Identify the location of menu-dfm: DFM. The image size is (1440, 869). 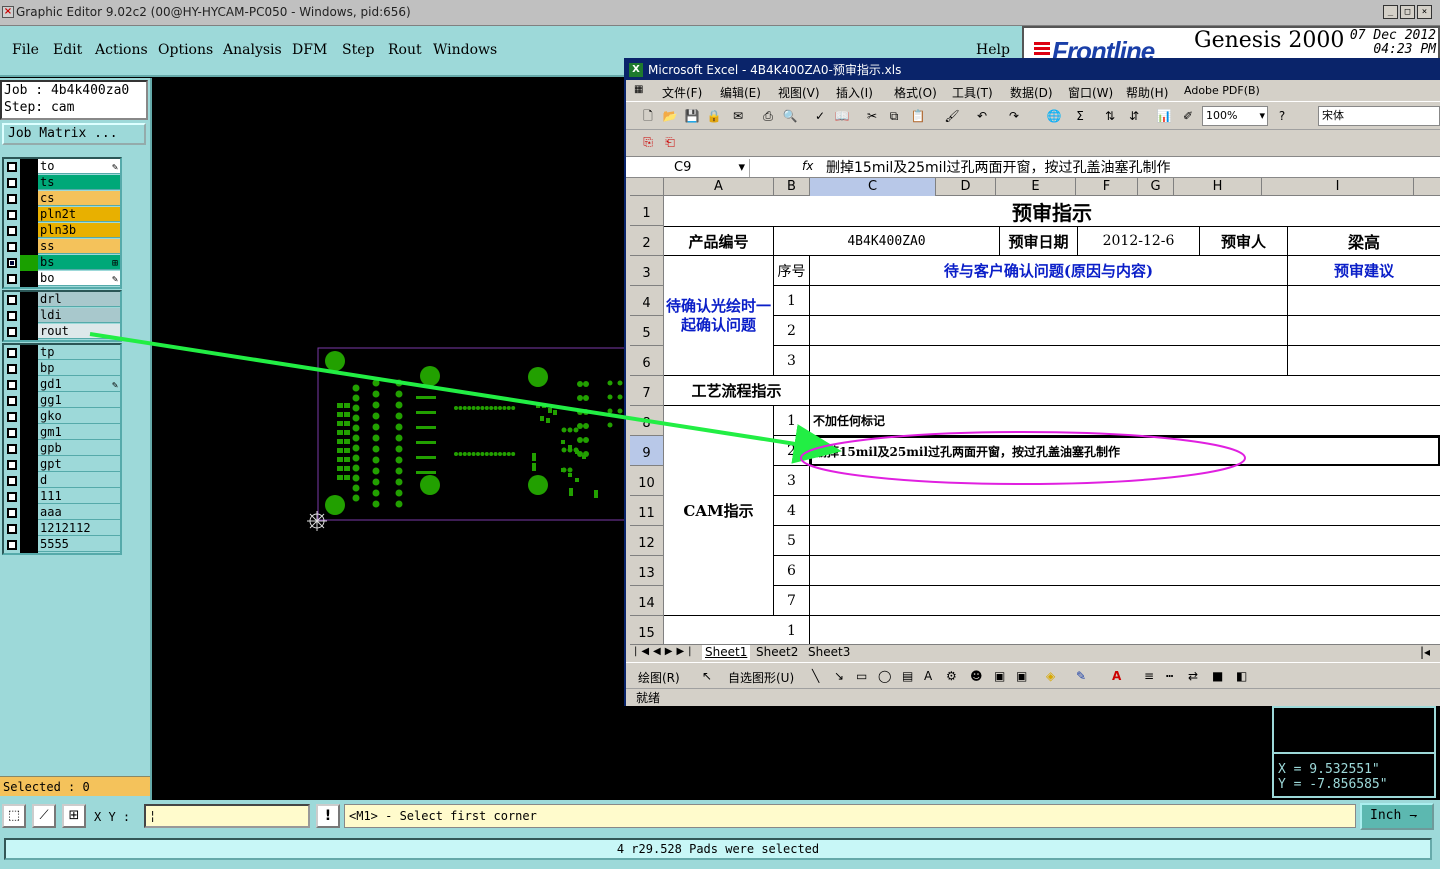
(309, 50).